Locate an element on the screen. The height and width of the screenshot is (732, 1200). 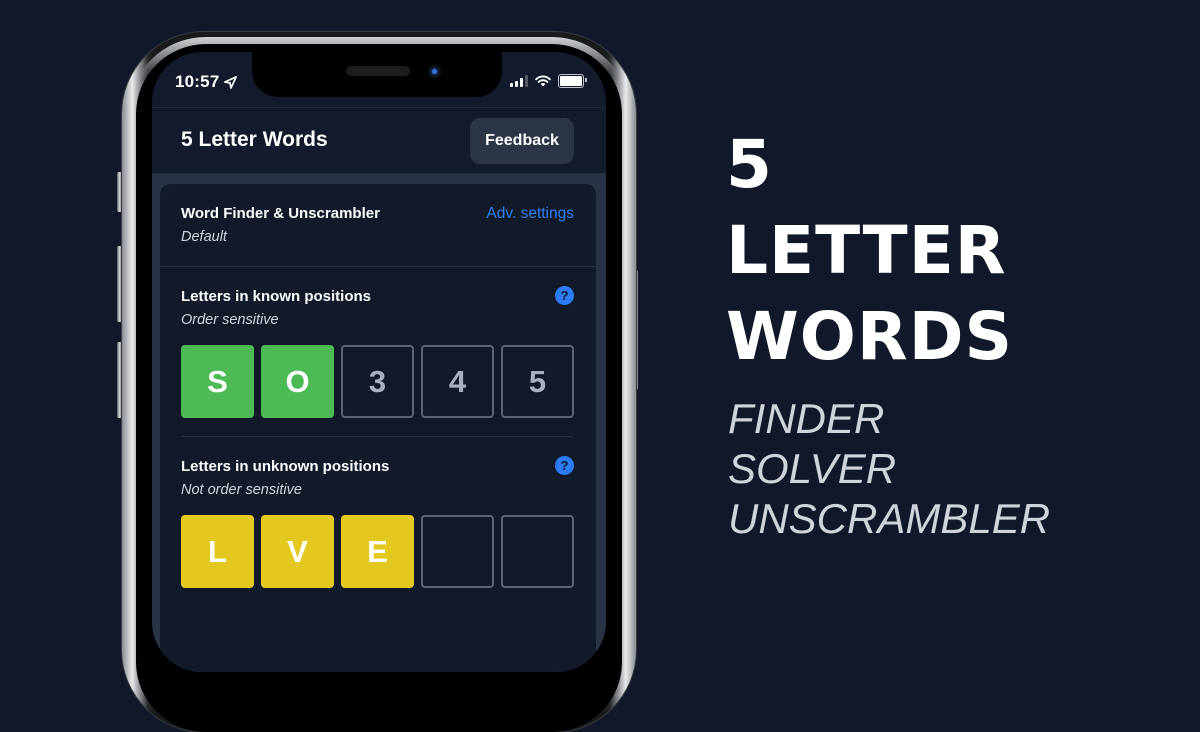
tagline: FINDER is located at coordinates (806, 418).